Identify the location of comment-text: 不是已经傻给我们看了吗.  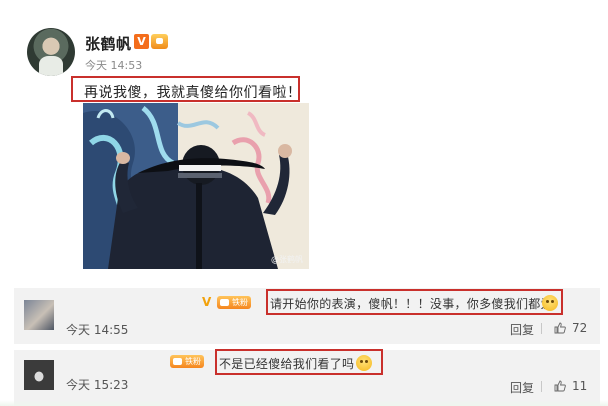
(287, 364).